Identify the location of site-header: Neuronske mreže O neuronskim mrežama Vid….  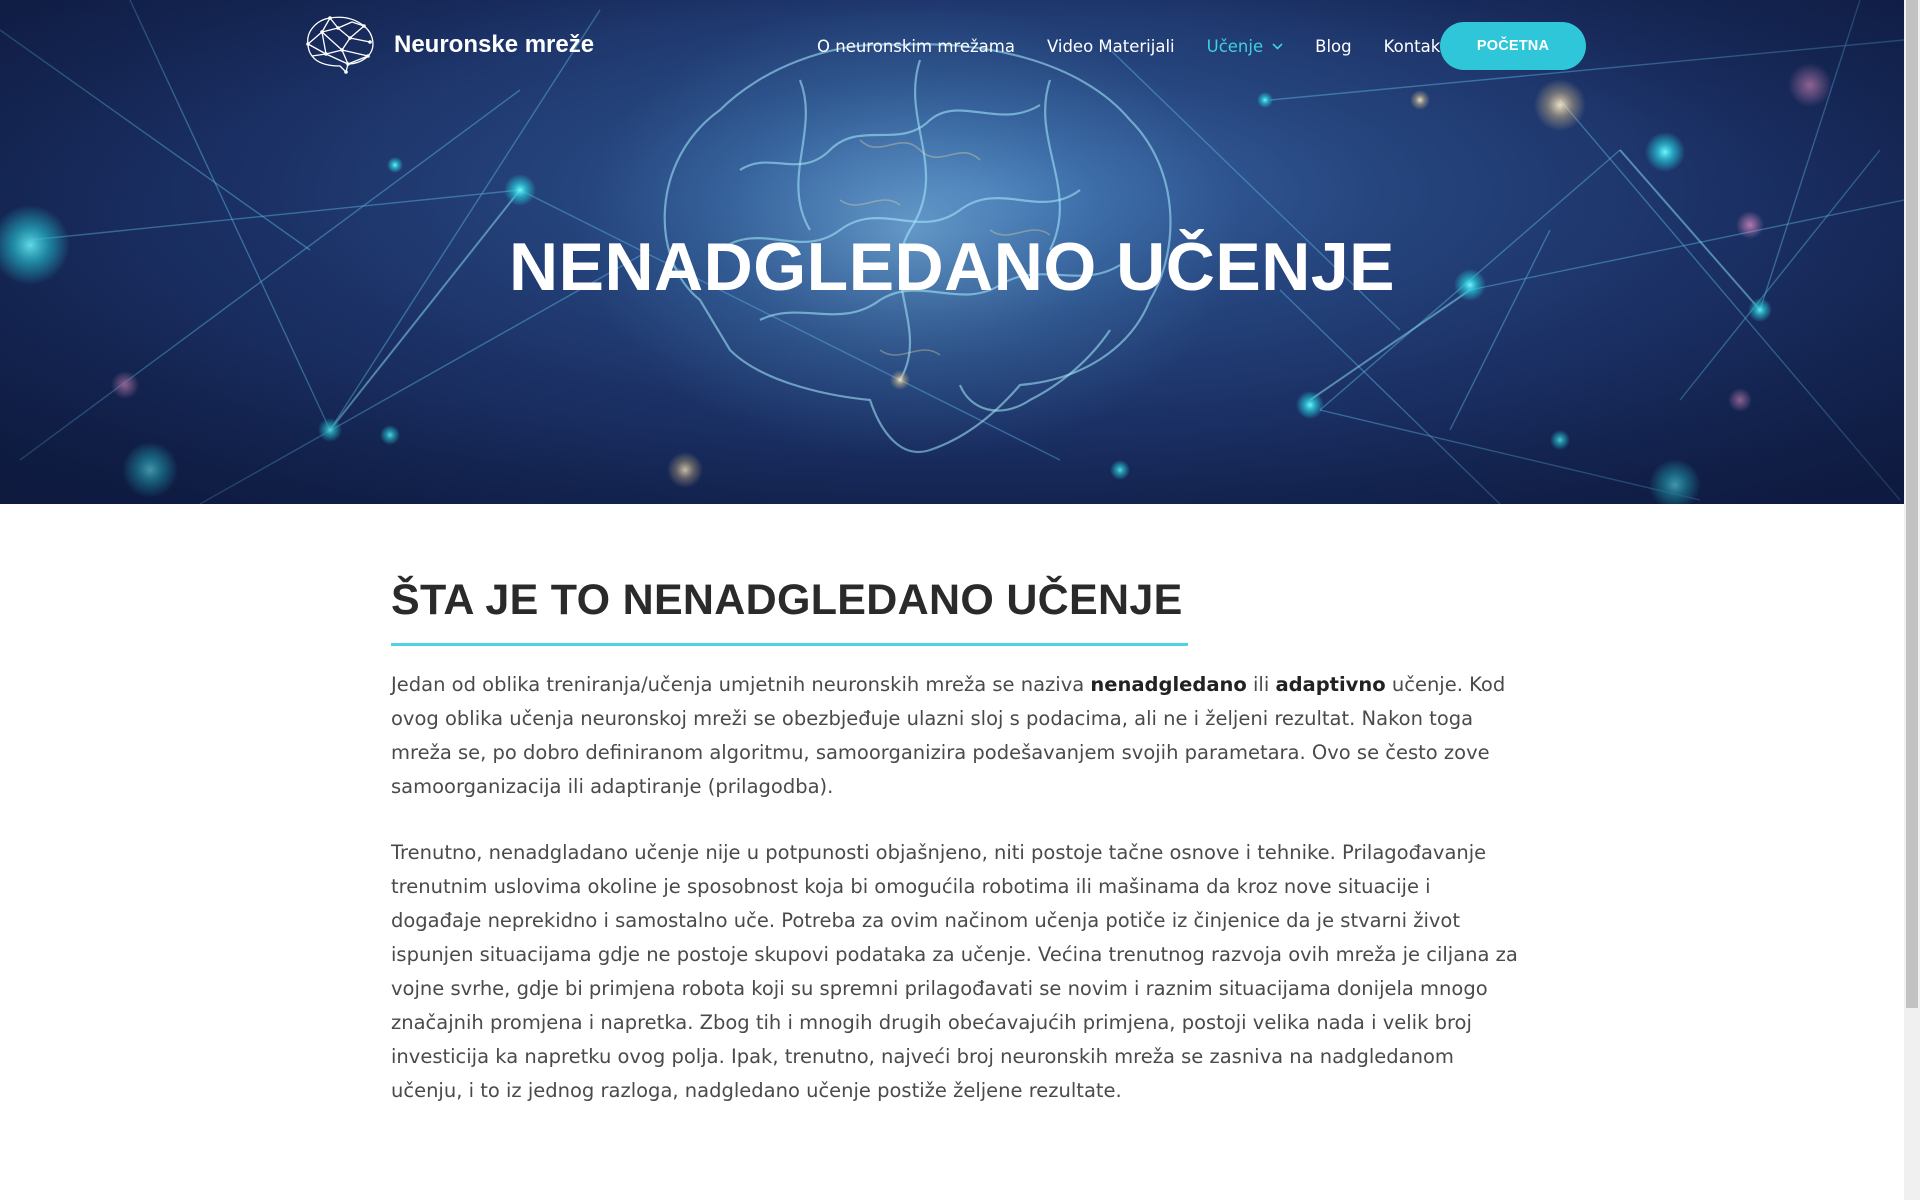
(952, 46).